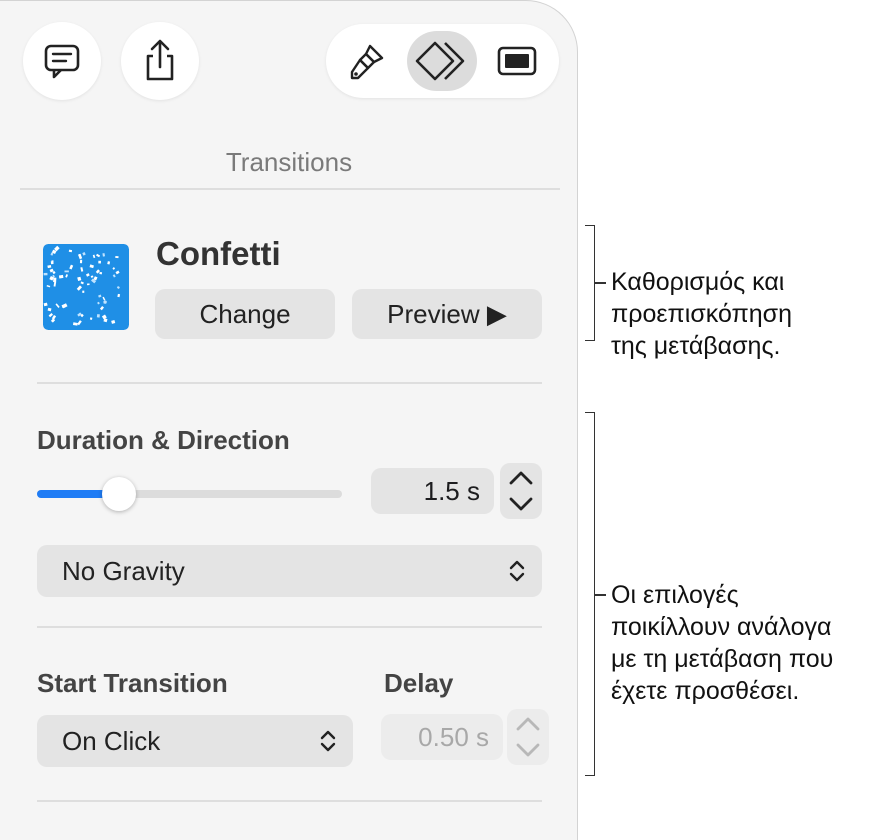 The image size is (878, 840). Describe the element at coordinates (289, 162) in the screenshot. I see `inspector-title: Transitions` at that location.